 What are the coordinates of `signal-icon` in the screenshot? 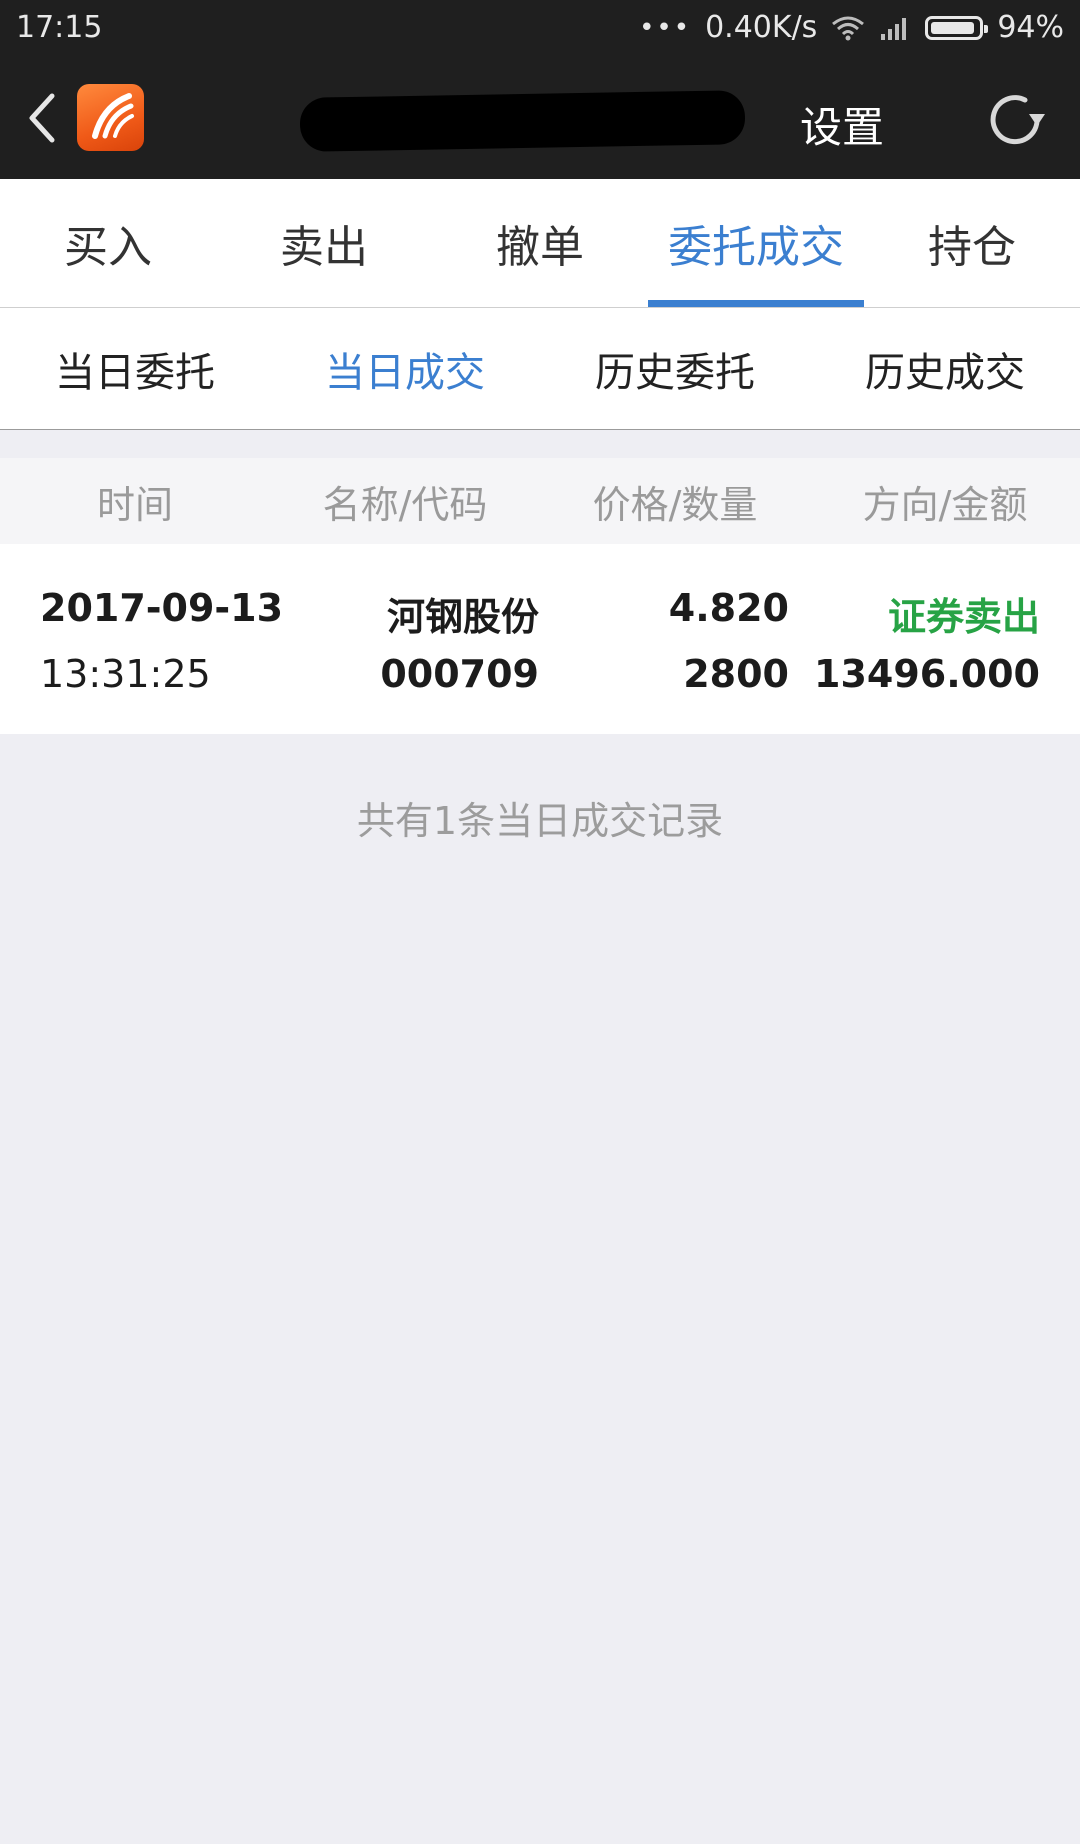 It's located at (894, 28).